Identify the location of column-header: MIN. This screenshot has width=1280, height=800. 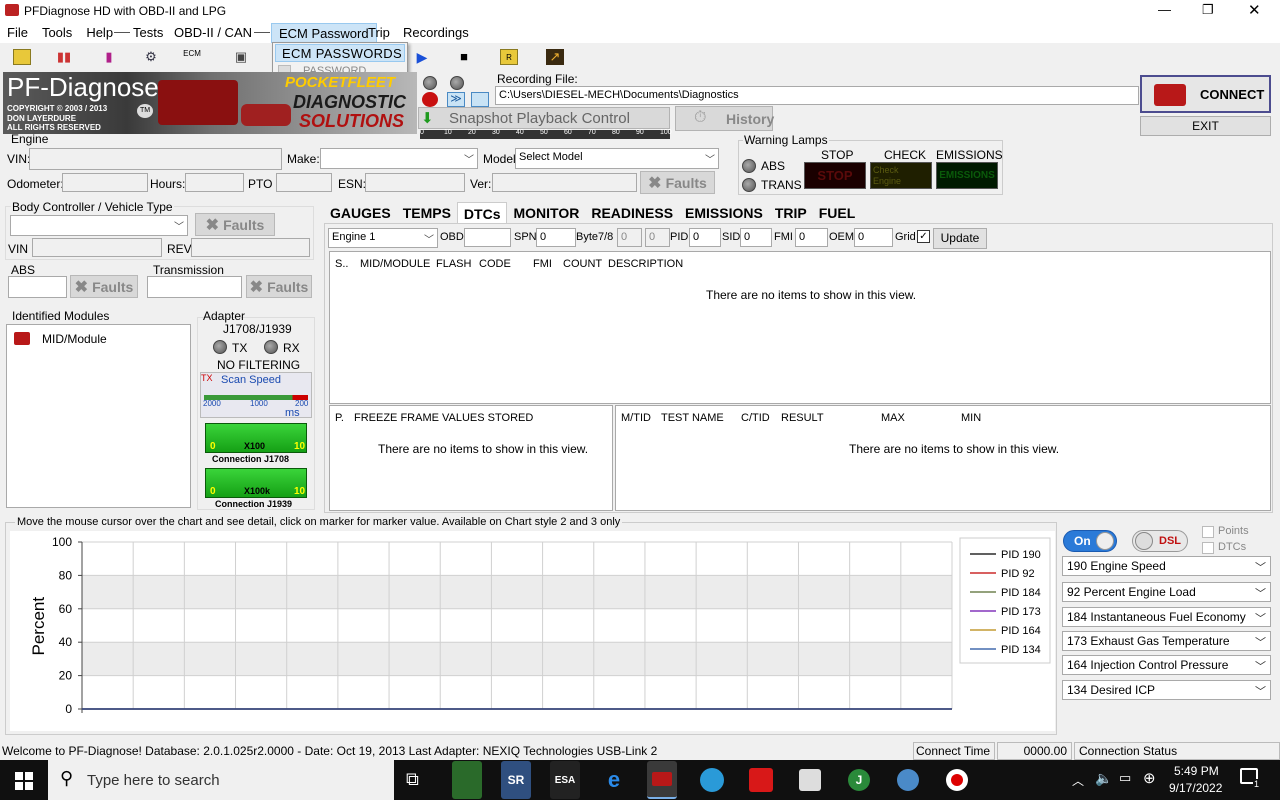
(971, 418).